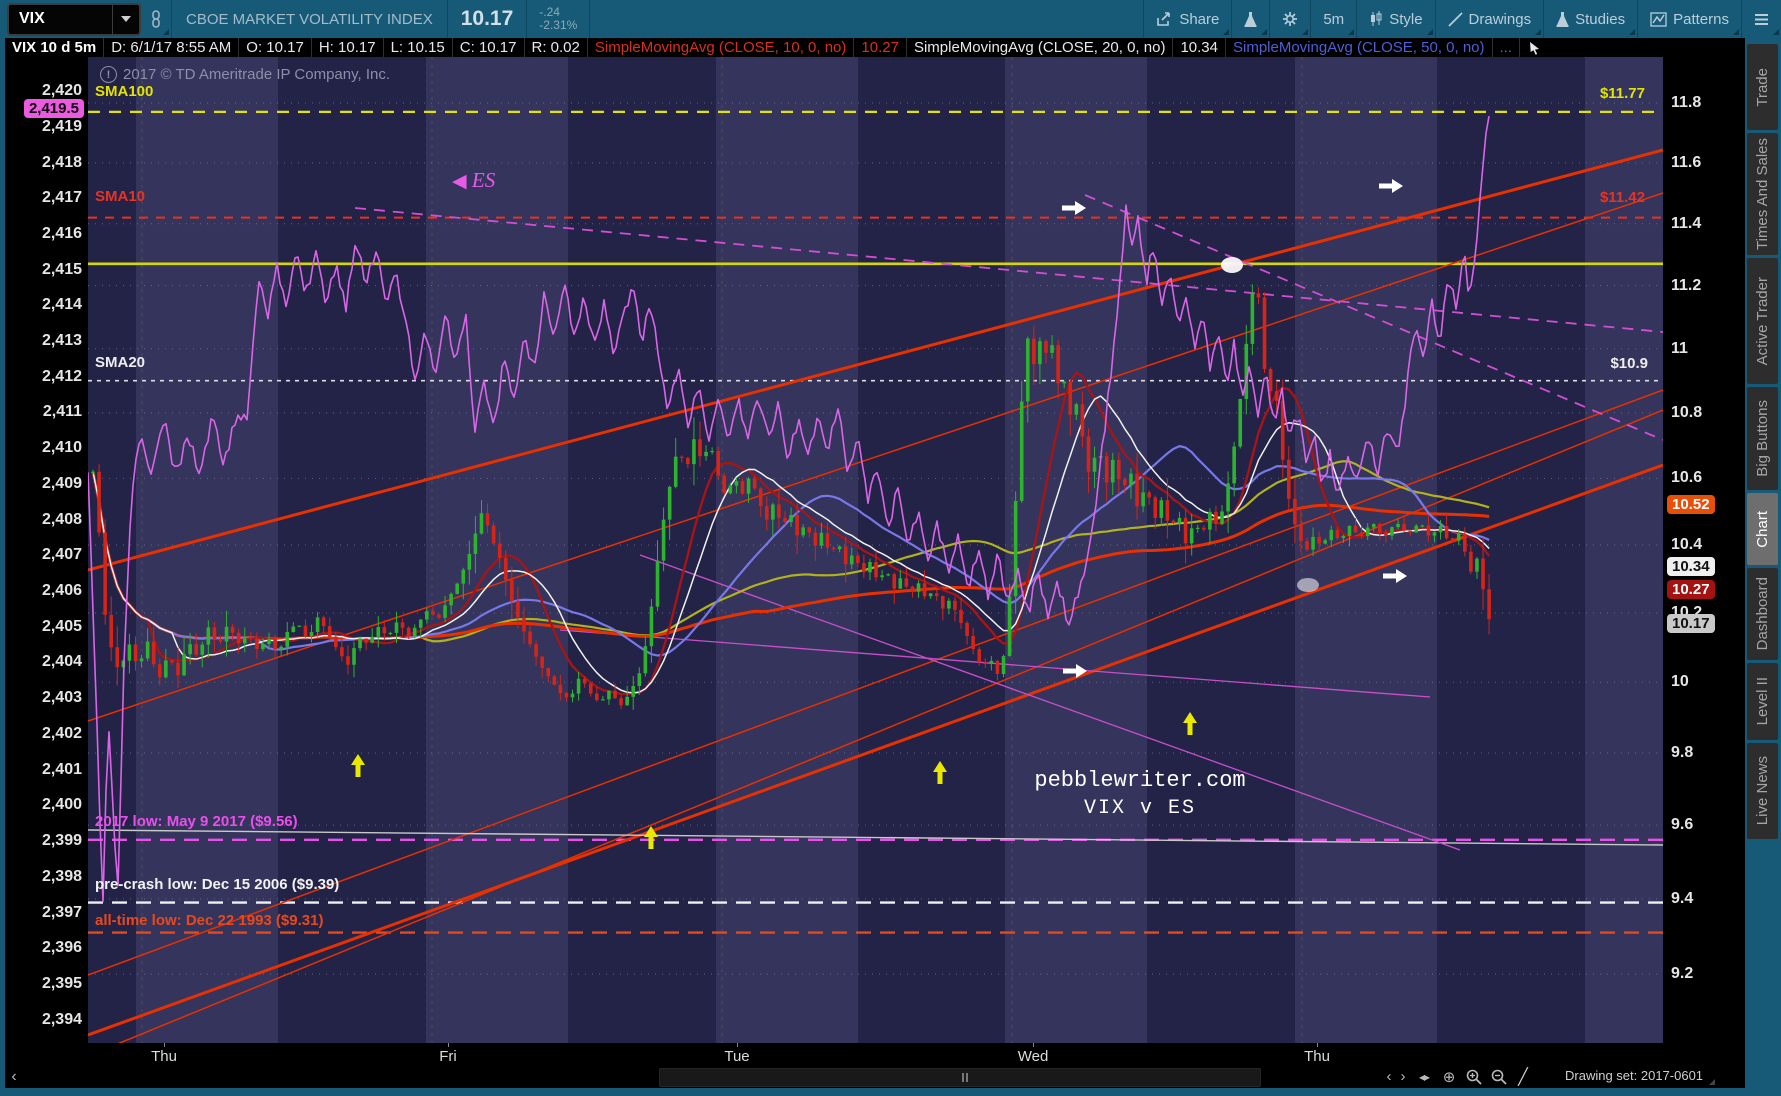 The width and height of the screenshot is (1781, 1096). Describe the element at coordinates (61, 876) in the screenshot. I see `es-axis-label: 2,398` at that location.